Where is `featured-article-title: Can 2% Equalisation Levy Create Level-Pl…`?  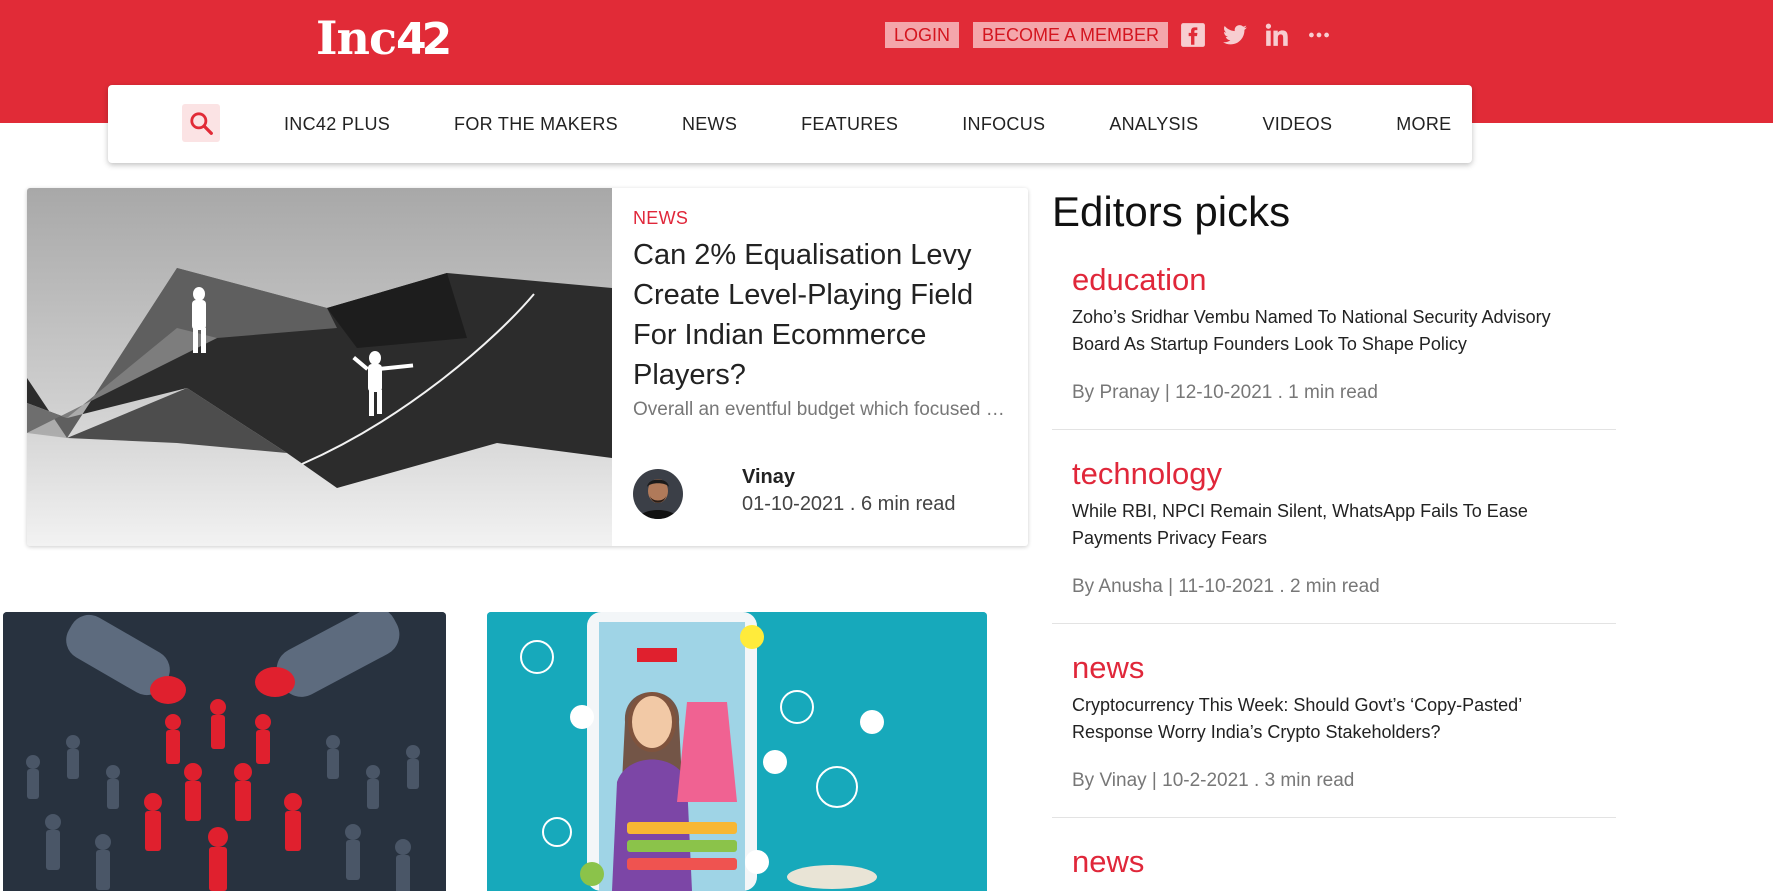 featured-article-title: Can 2% Equalisation Levy Create Level-Pl… is located at coordinates (823, 315).